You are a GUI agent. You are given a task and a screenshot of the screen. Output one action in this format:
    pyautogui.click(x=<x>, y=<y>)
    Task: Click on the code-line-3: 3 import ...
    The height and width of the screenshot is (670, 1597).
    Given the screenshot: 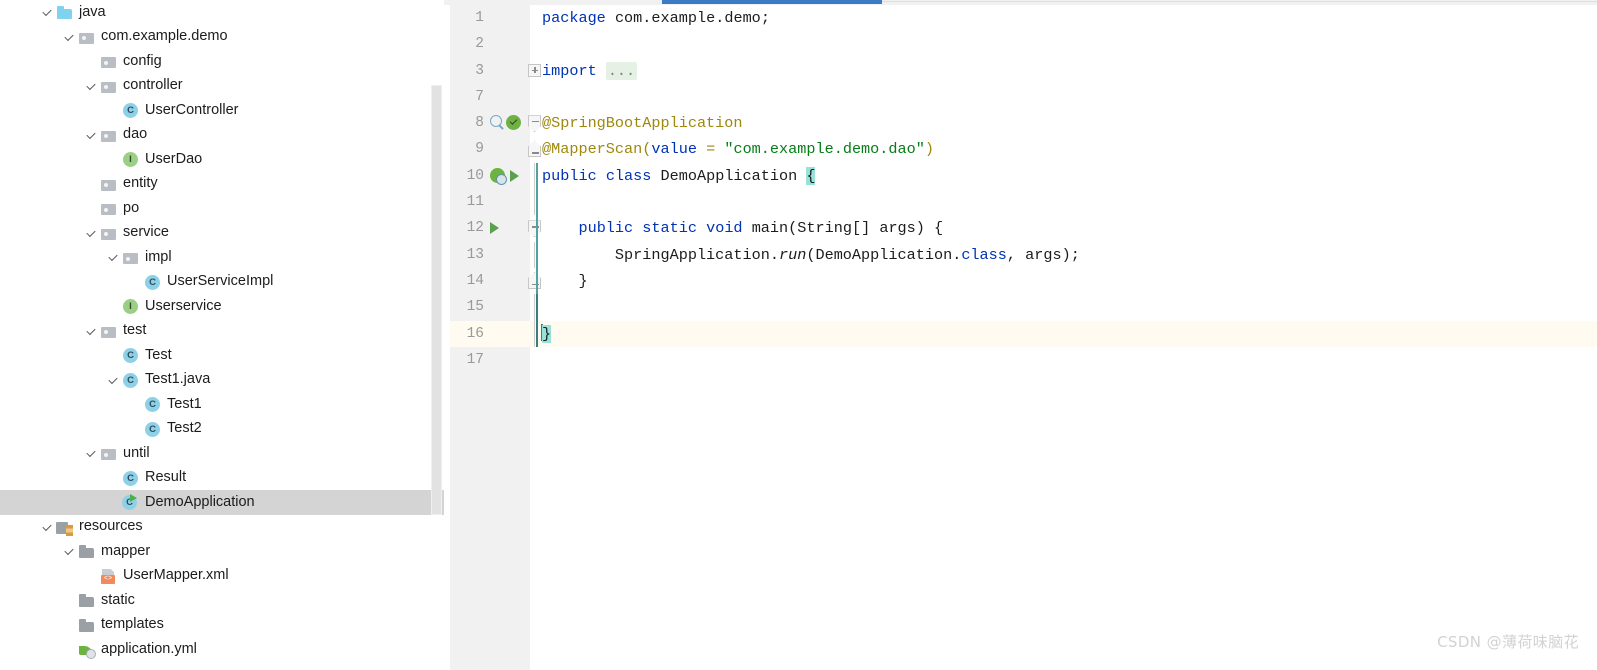 What is the action you would take?
    pyautogui.click(x=1023, y=71)
    